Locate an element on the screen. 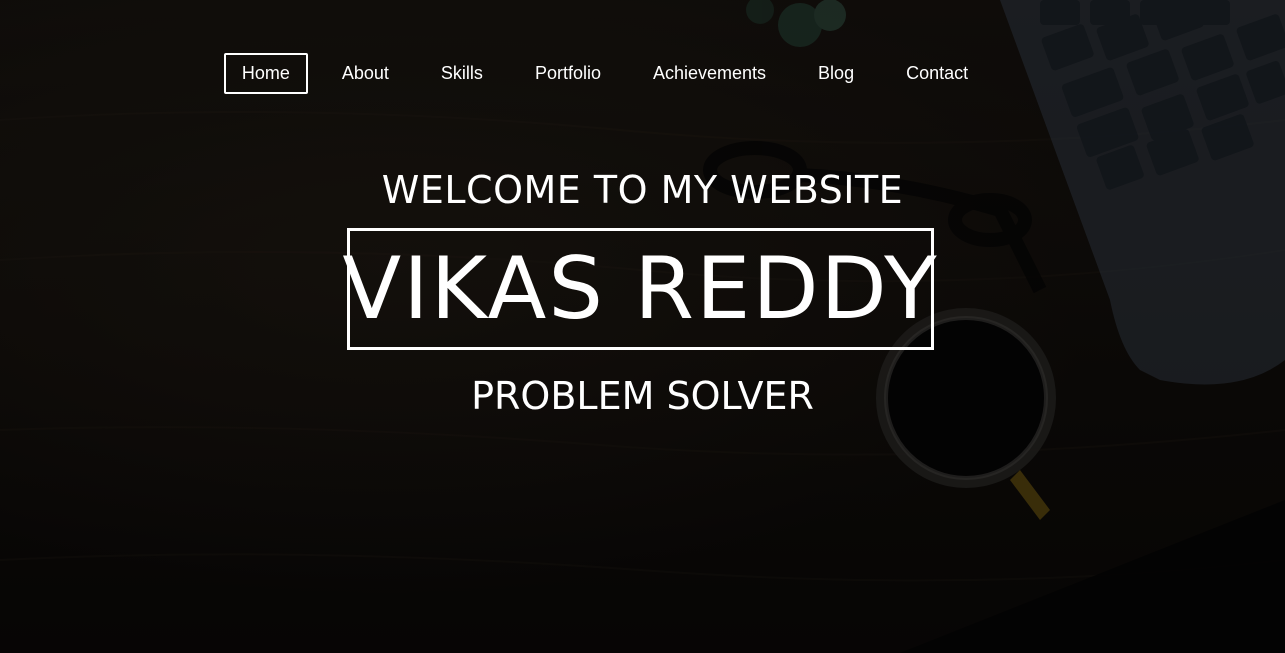 The height and width of the screenshot is (653, 1285). owner-name: VIKAS REDDY is located at coordinates (640, 289).